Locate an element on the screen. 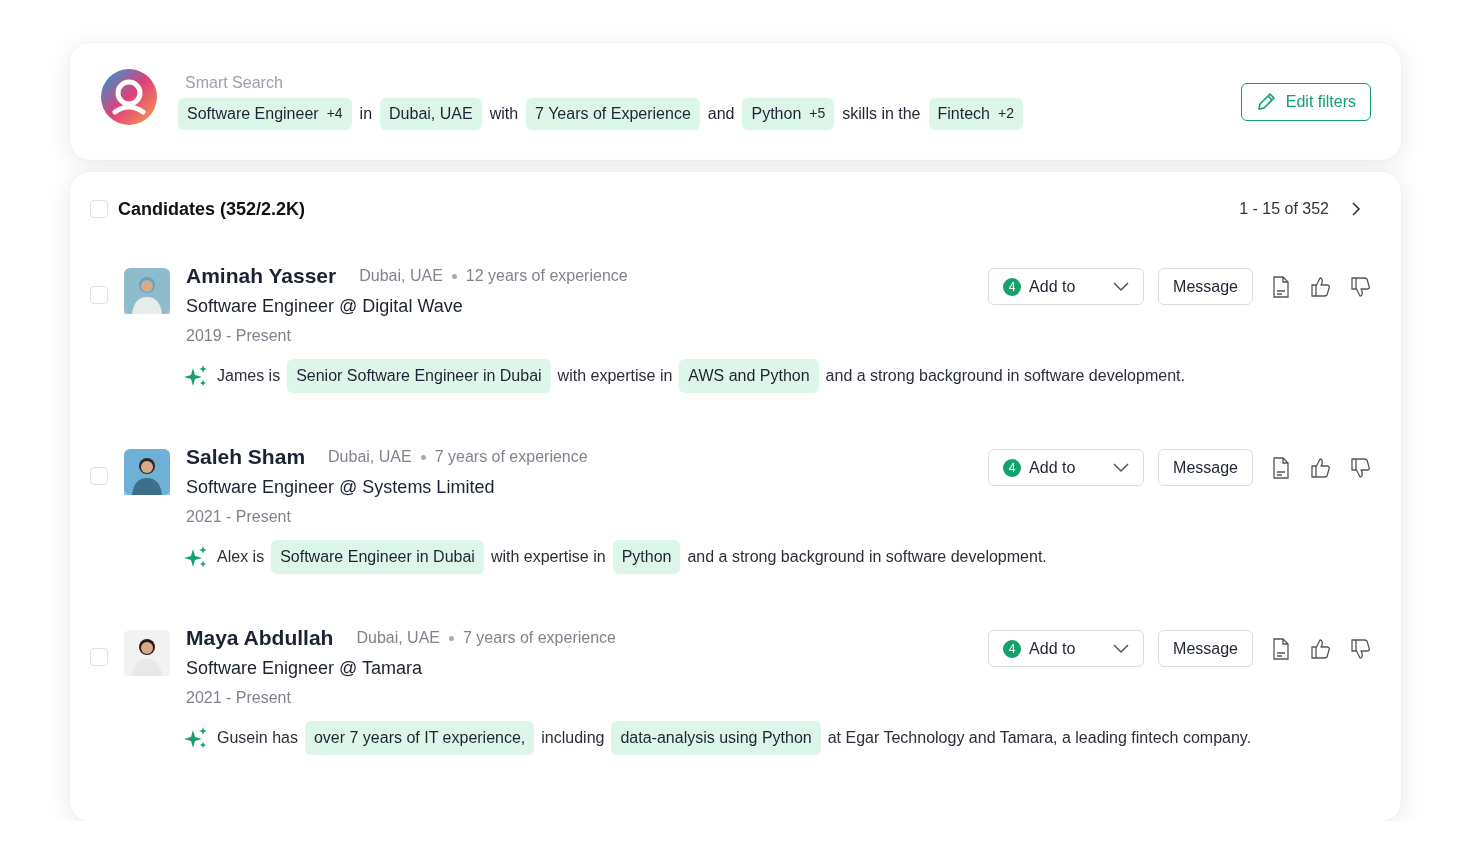 Image resolution: width=1471 pixels, height=864 pixels. query-text: with is located at coordinates (504, 113).